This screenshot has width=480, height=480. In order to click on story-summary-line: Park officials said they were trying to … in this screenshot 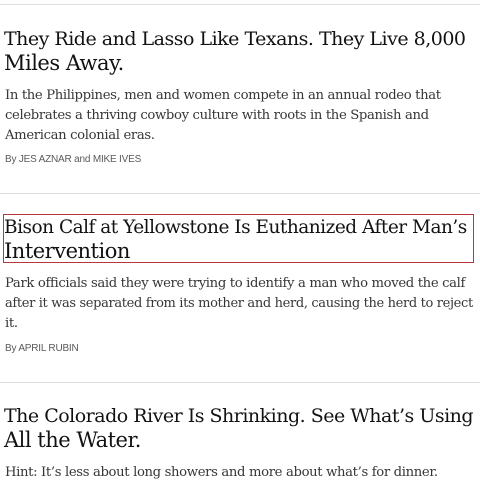, I will do `click(235, 283)`.